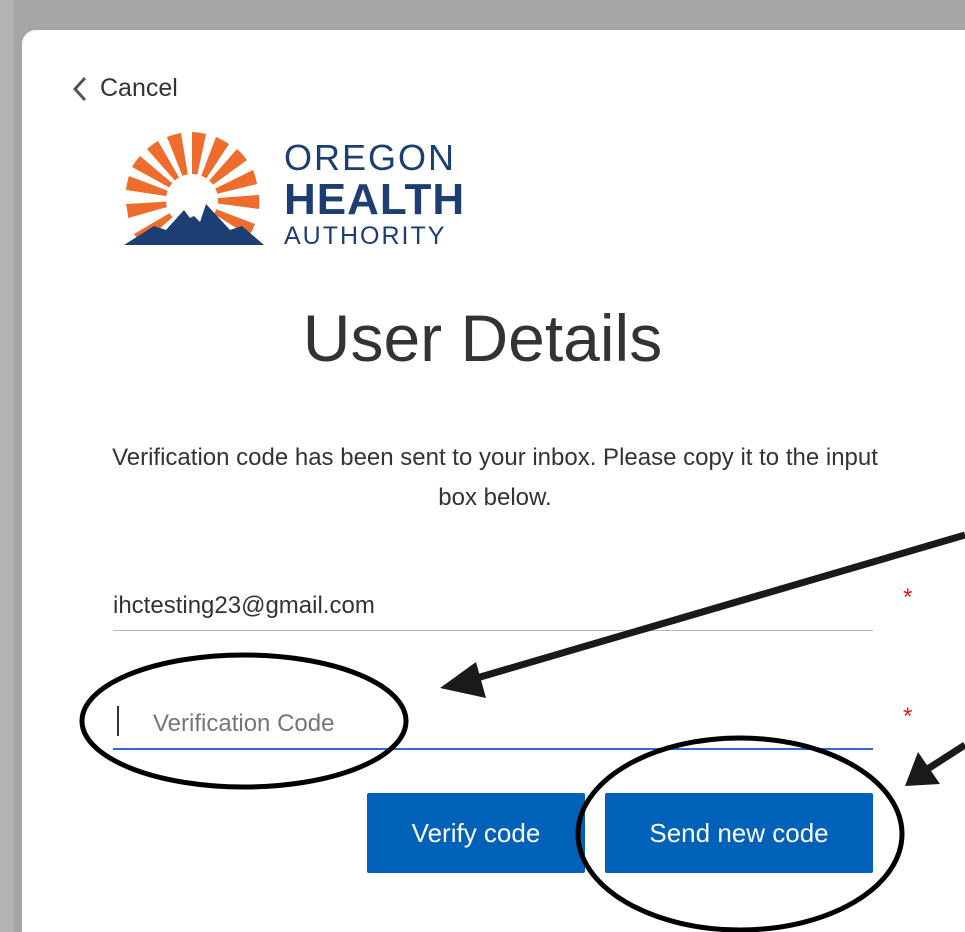  I want to click on verify-code-button: Verify code, so click(476, 833).